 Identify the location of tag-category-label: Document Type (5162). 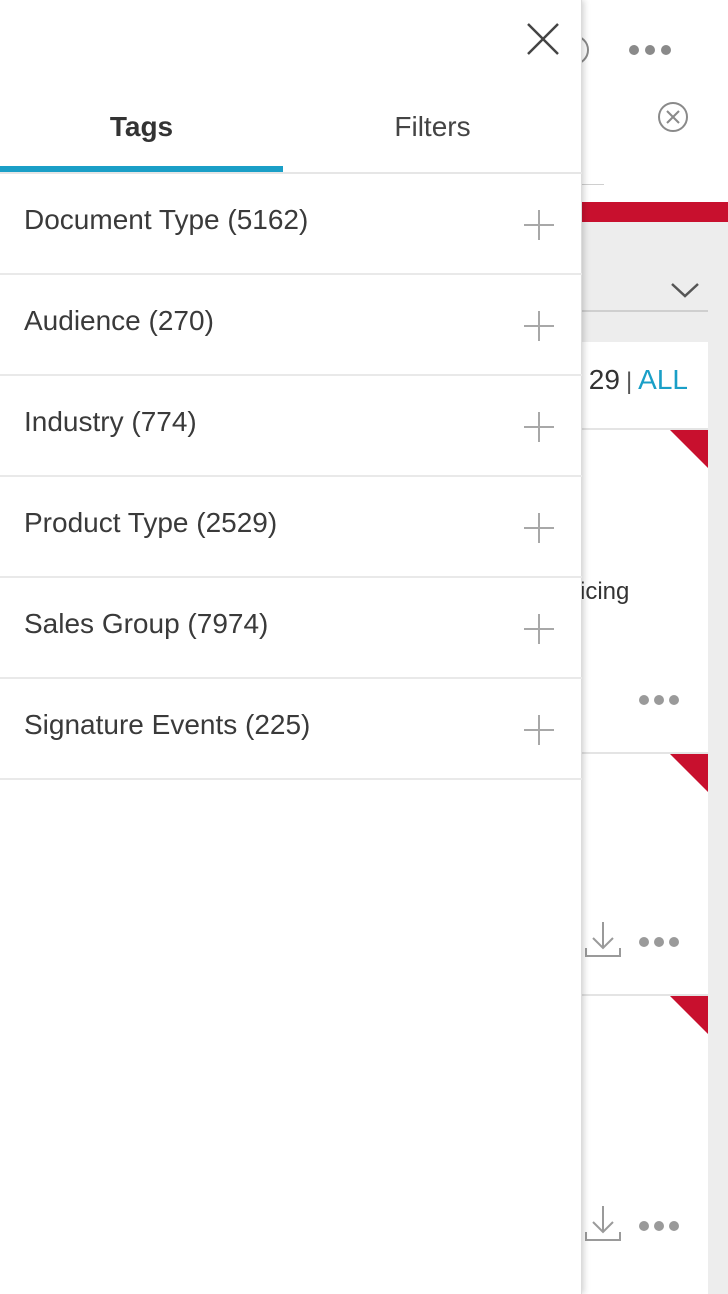
(166, 219).